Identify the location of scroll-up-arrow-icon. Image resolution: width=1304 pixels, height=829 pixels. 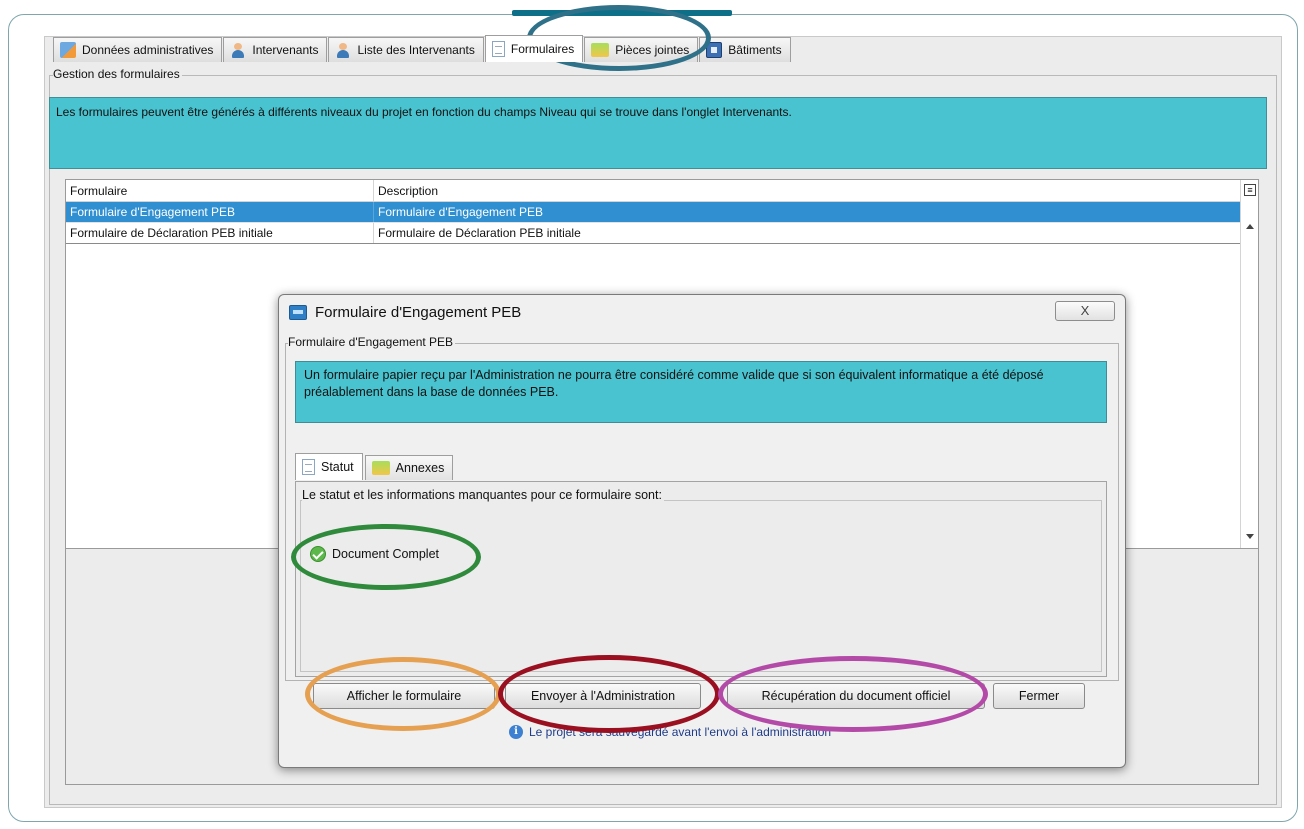
(1250, 226).